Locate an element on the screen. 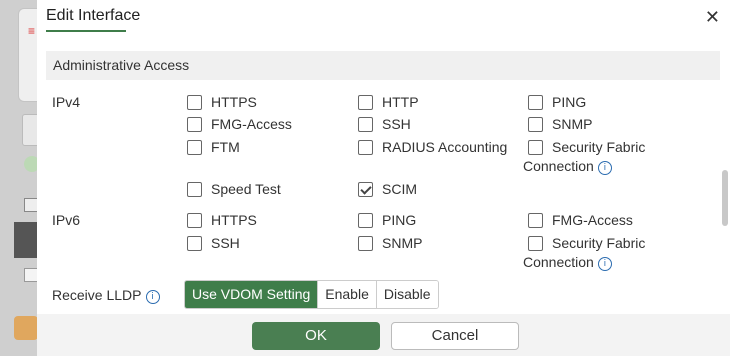 Image resolution: width=730 pixels, height=356 pixels. cancel-button: Cancel is located at coordinates (455, 336).